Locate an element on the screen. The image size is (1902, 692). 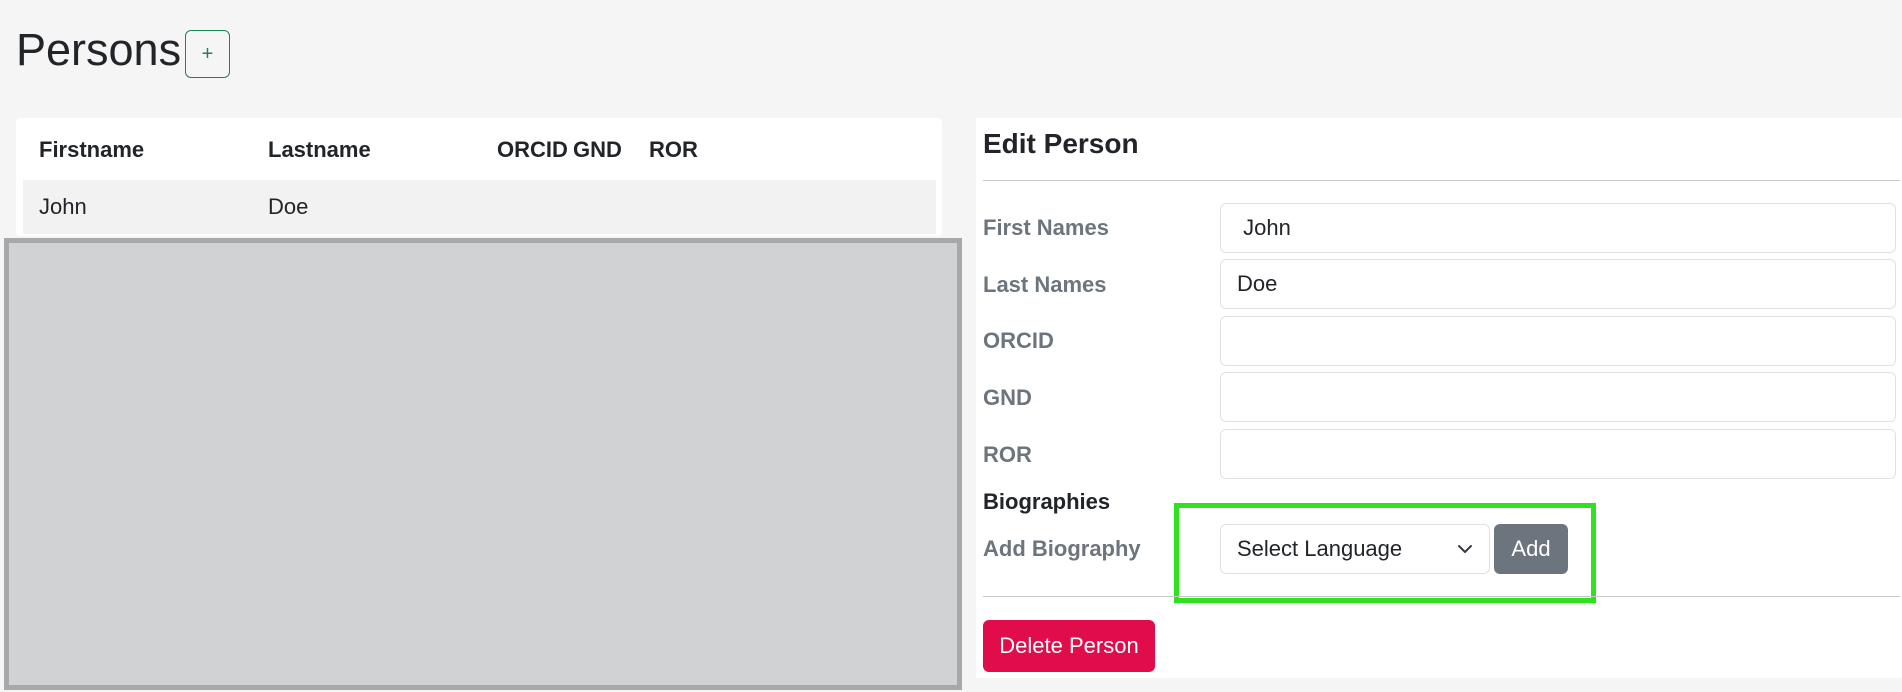
add-biography-button: Add is located at coordinates (1531, 549).